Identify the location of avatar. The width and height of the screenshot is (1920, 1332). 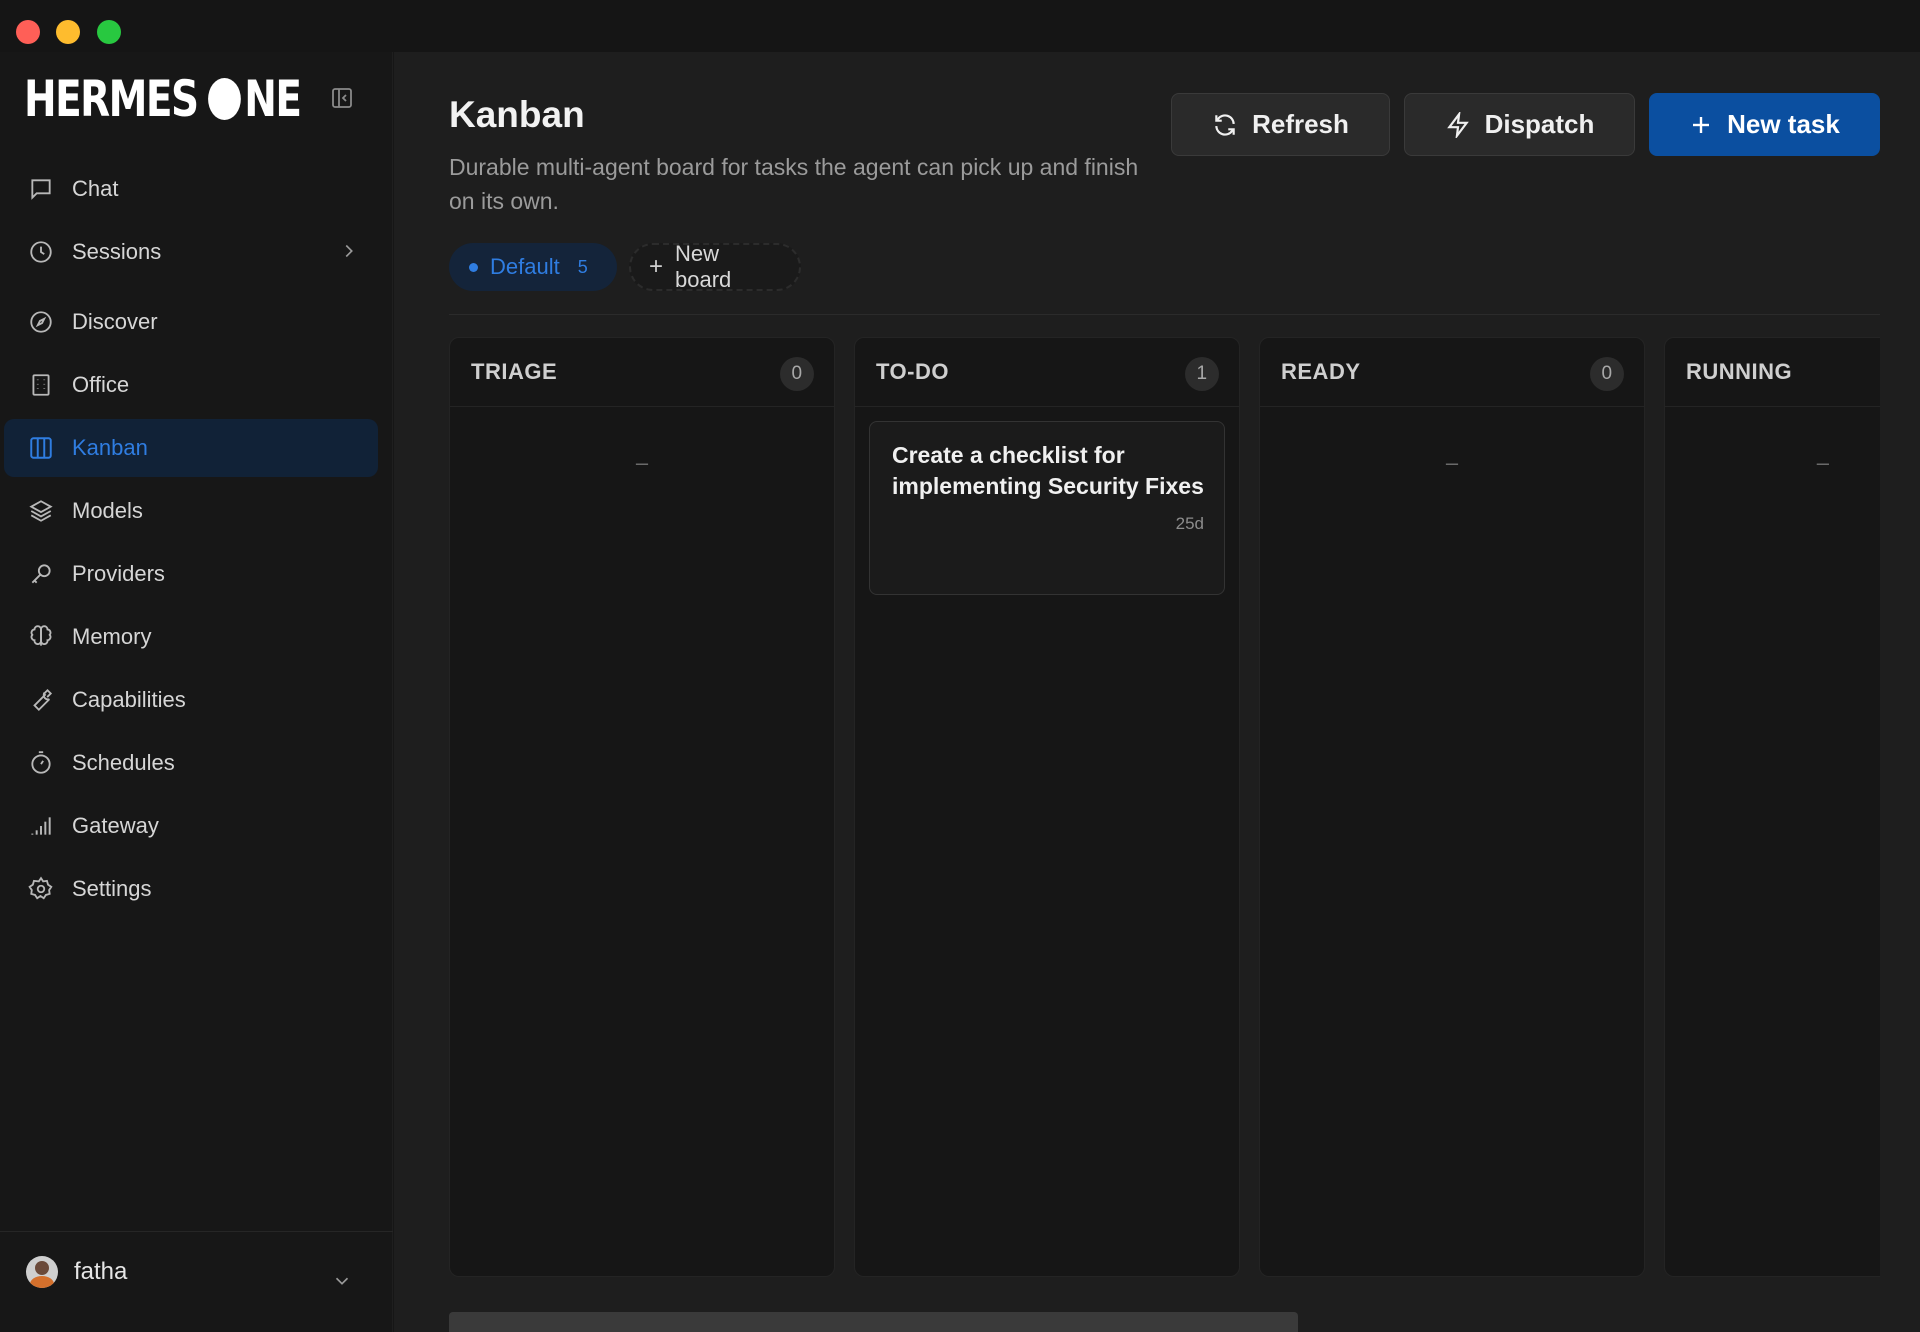
(42, 1272).